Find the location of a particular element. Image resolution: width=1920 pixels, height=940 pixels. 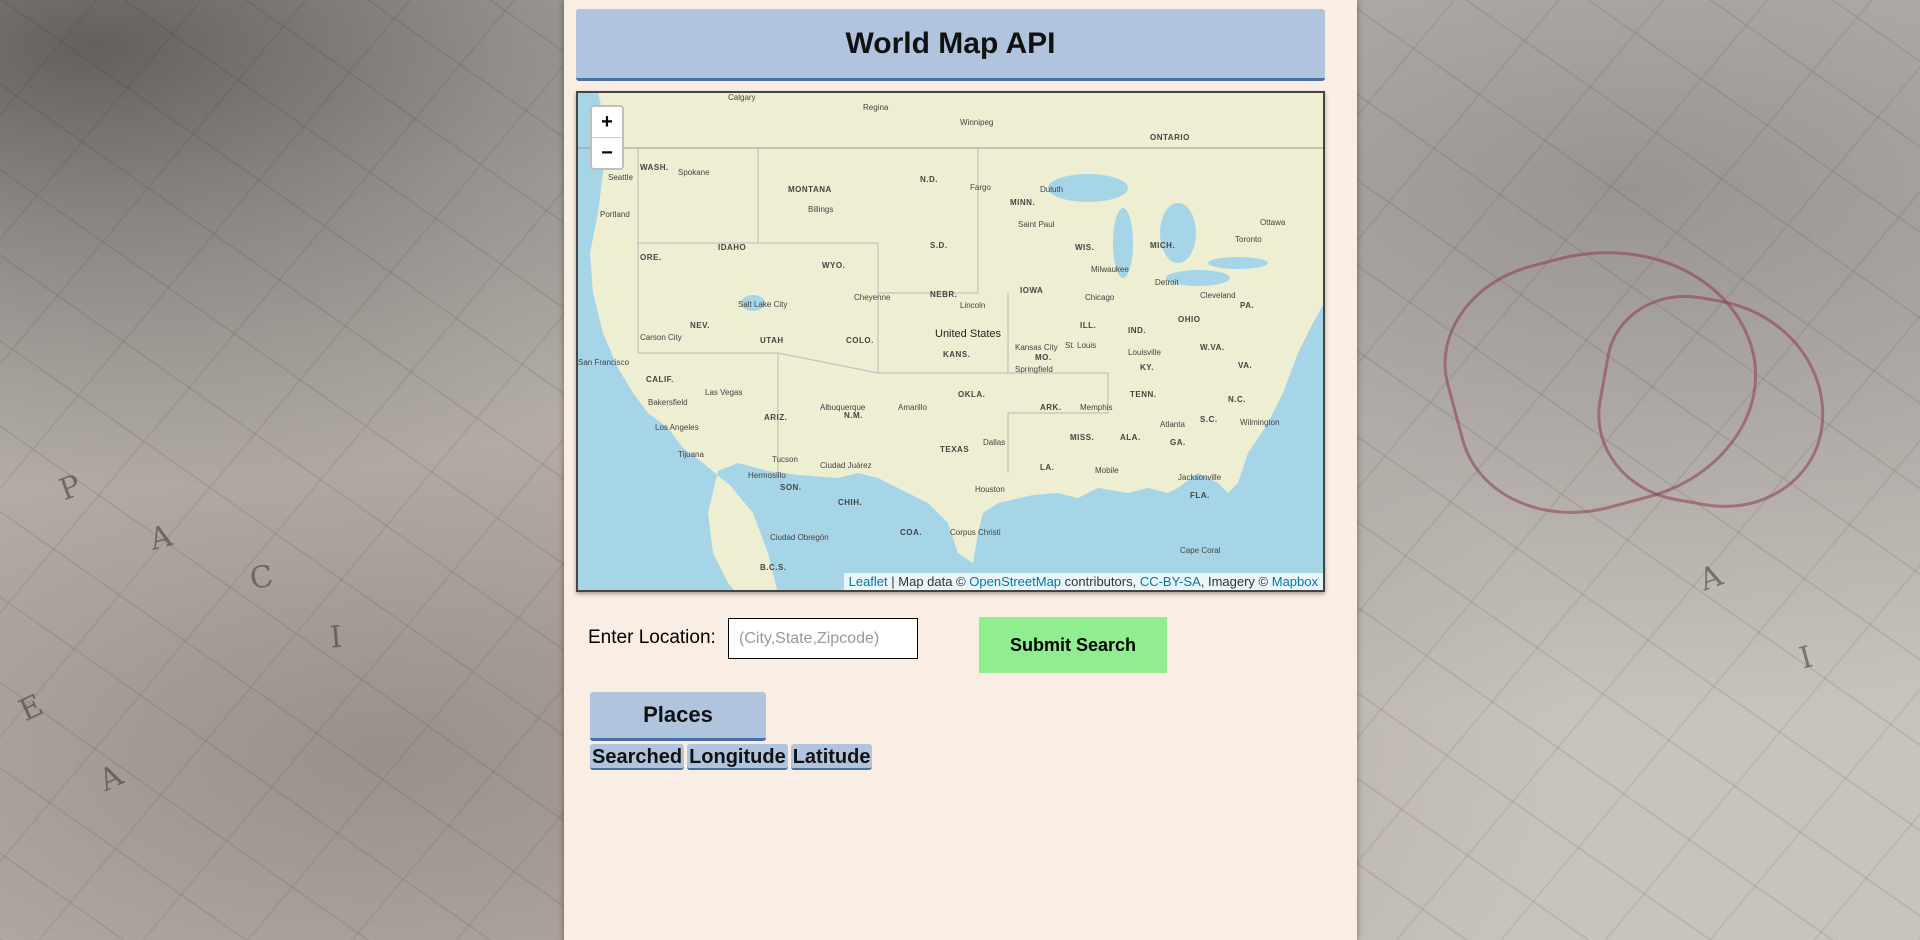

zoom-out-button: − is located at coordinates (607, 152).